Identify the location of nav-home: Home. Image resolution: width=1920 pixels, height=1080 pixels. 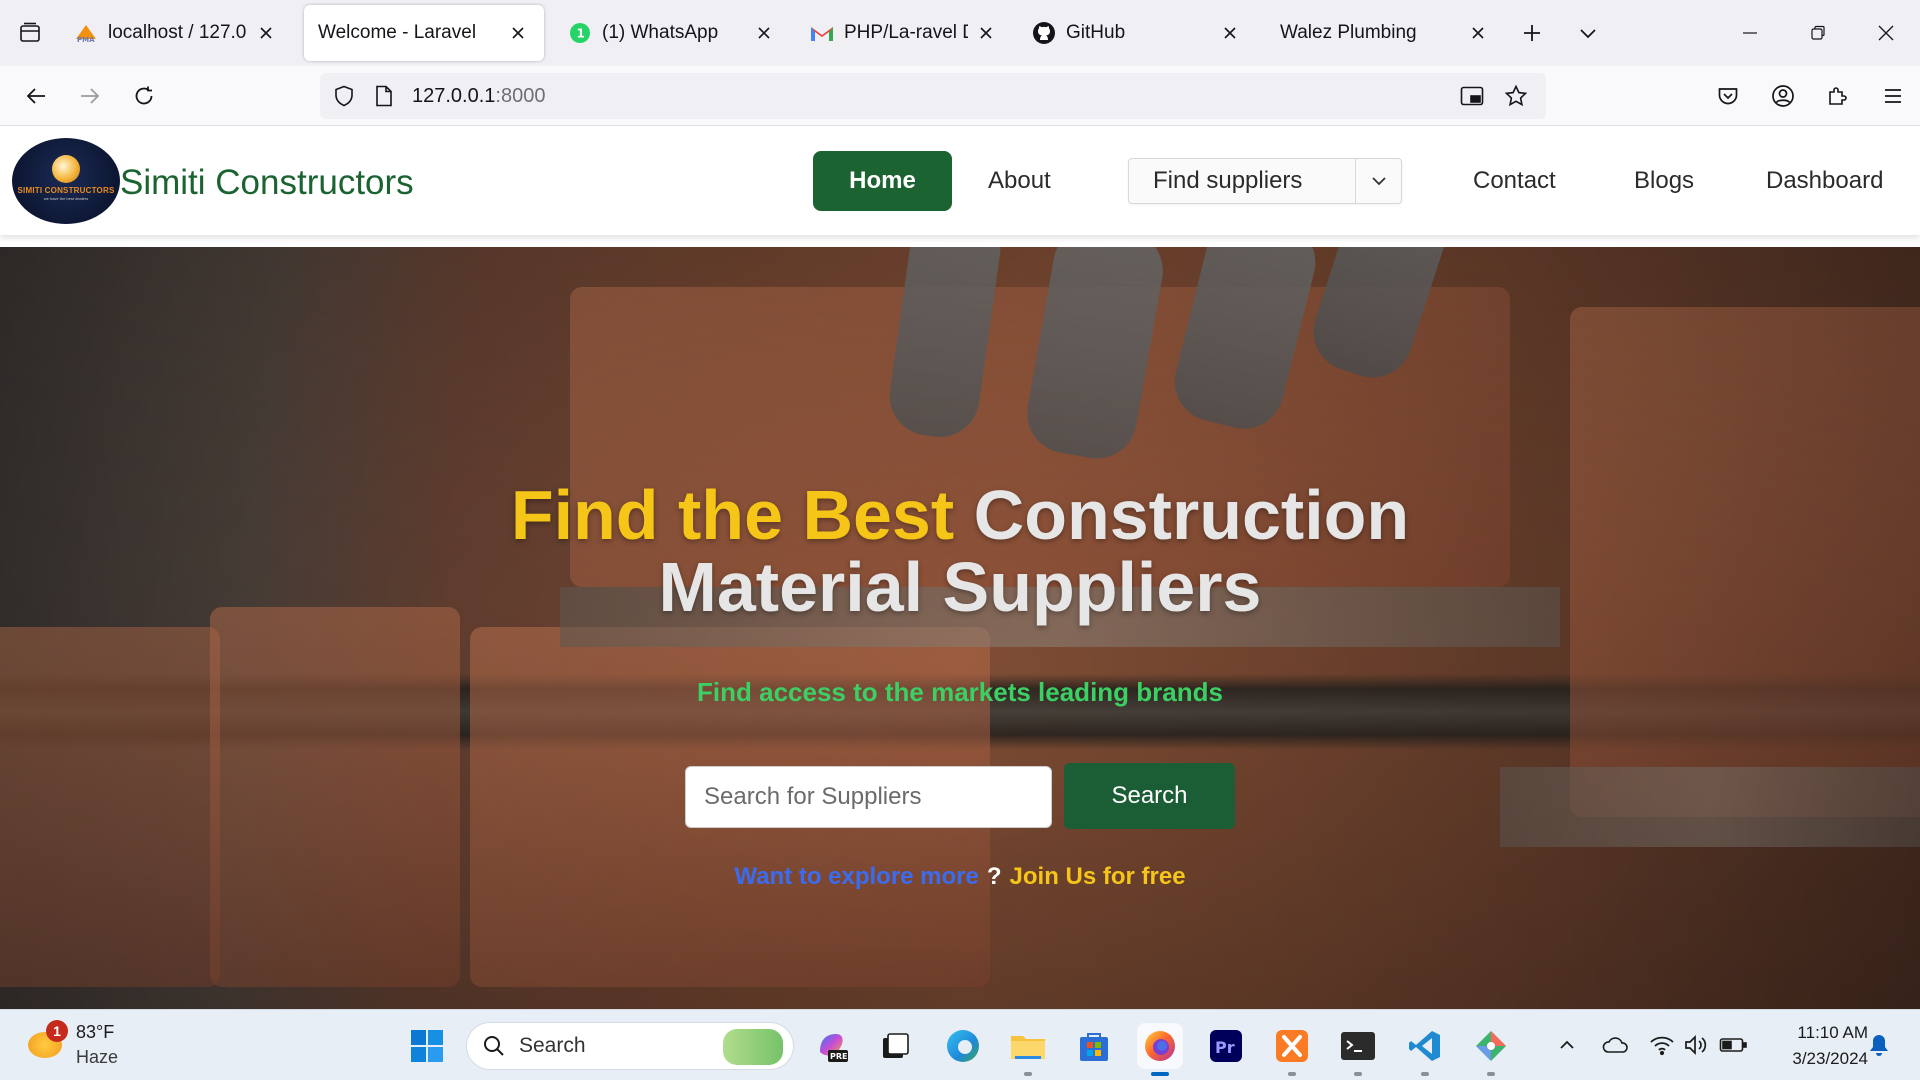
(882, 181).